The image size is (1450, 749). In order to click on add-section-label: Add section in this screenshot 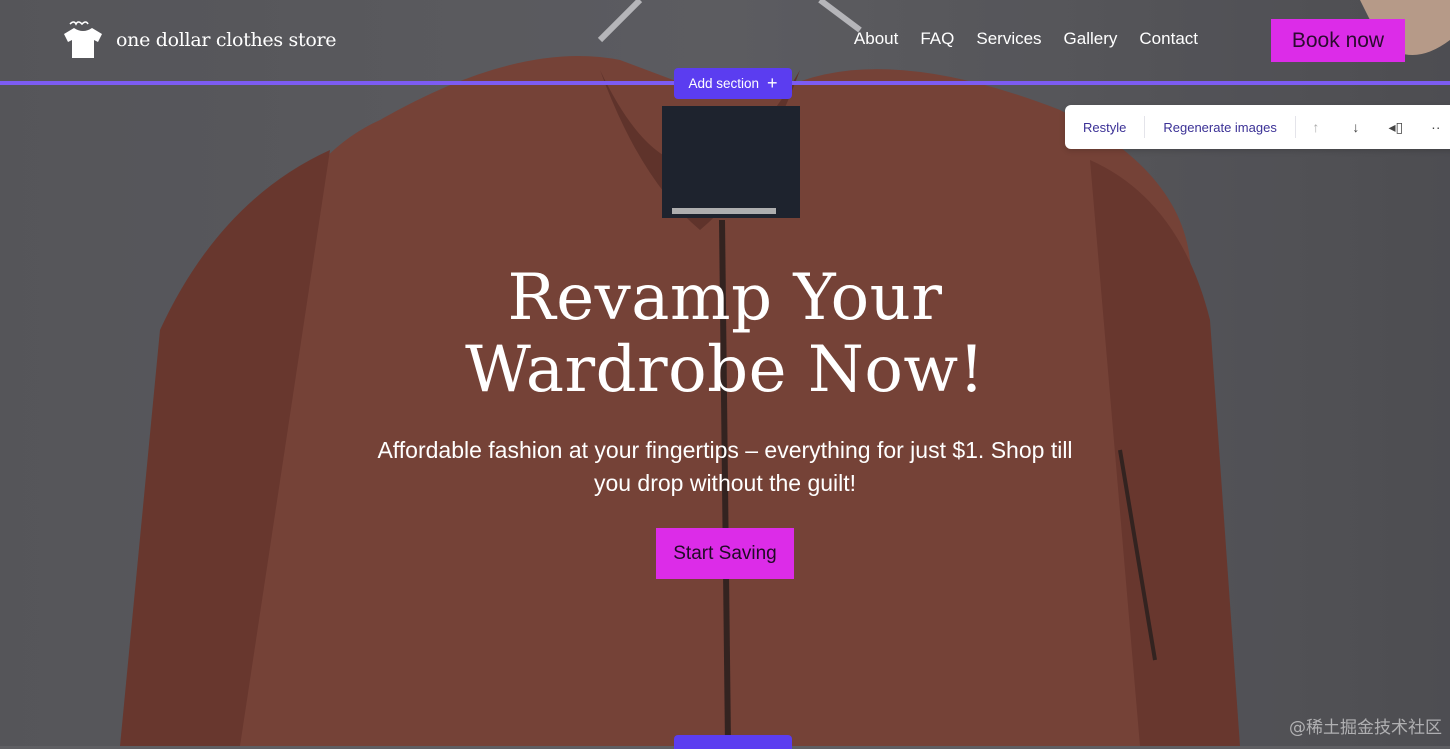, I will do `click(724, 83)`.